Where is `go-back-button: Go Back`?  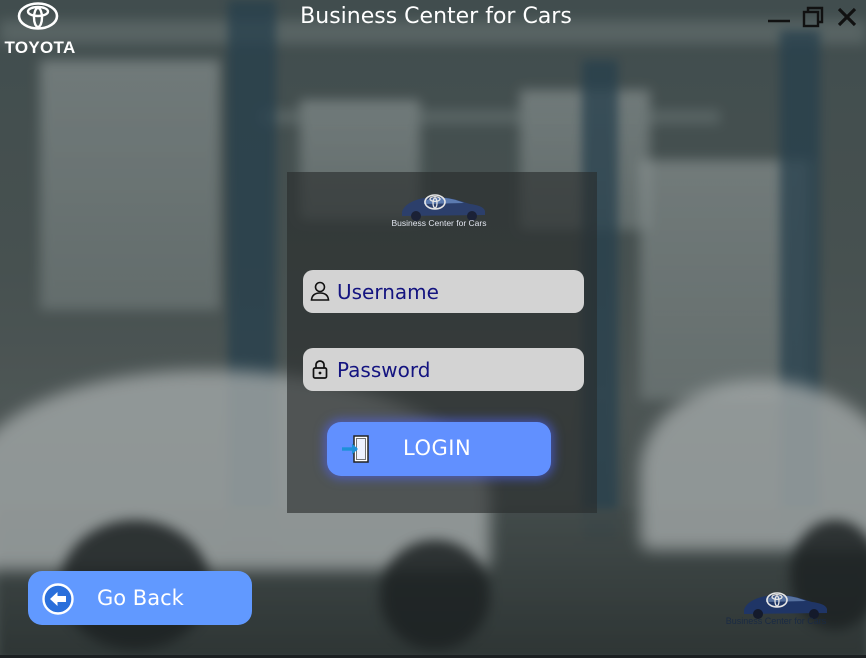
go-back-button: Go Back is located at coordinates (140, 598).